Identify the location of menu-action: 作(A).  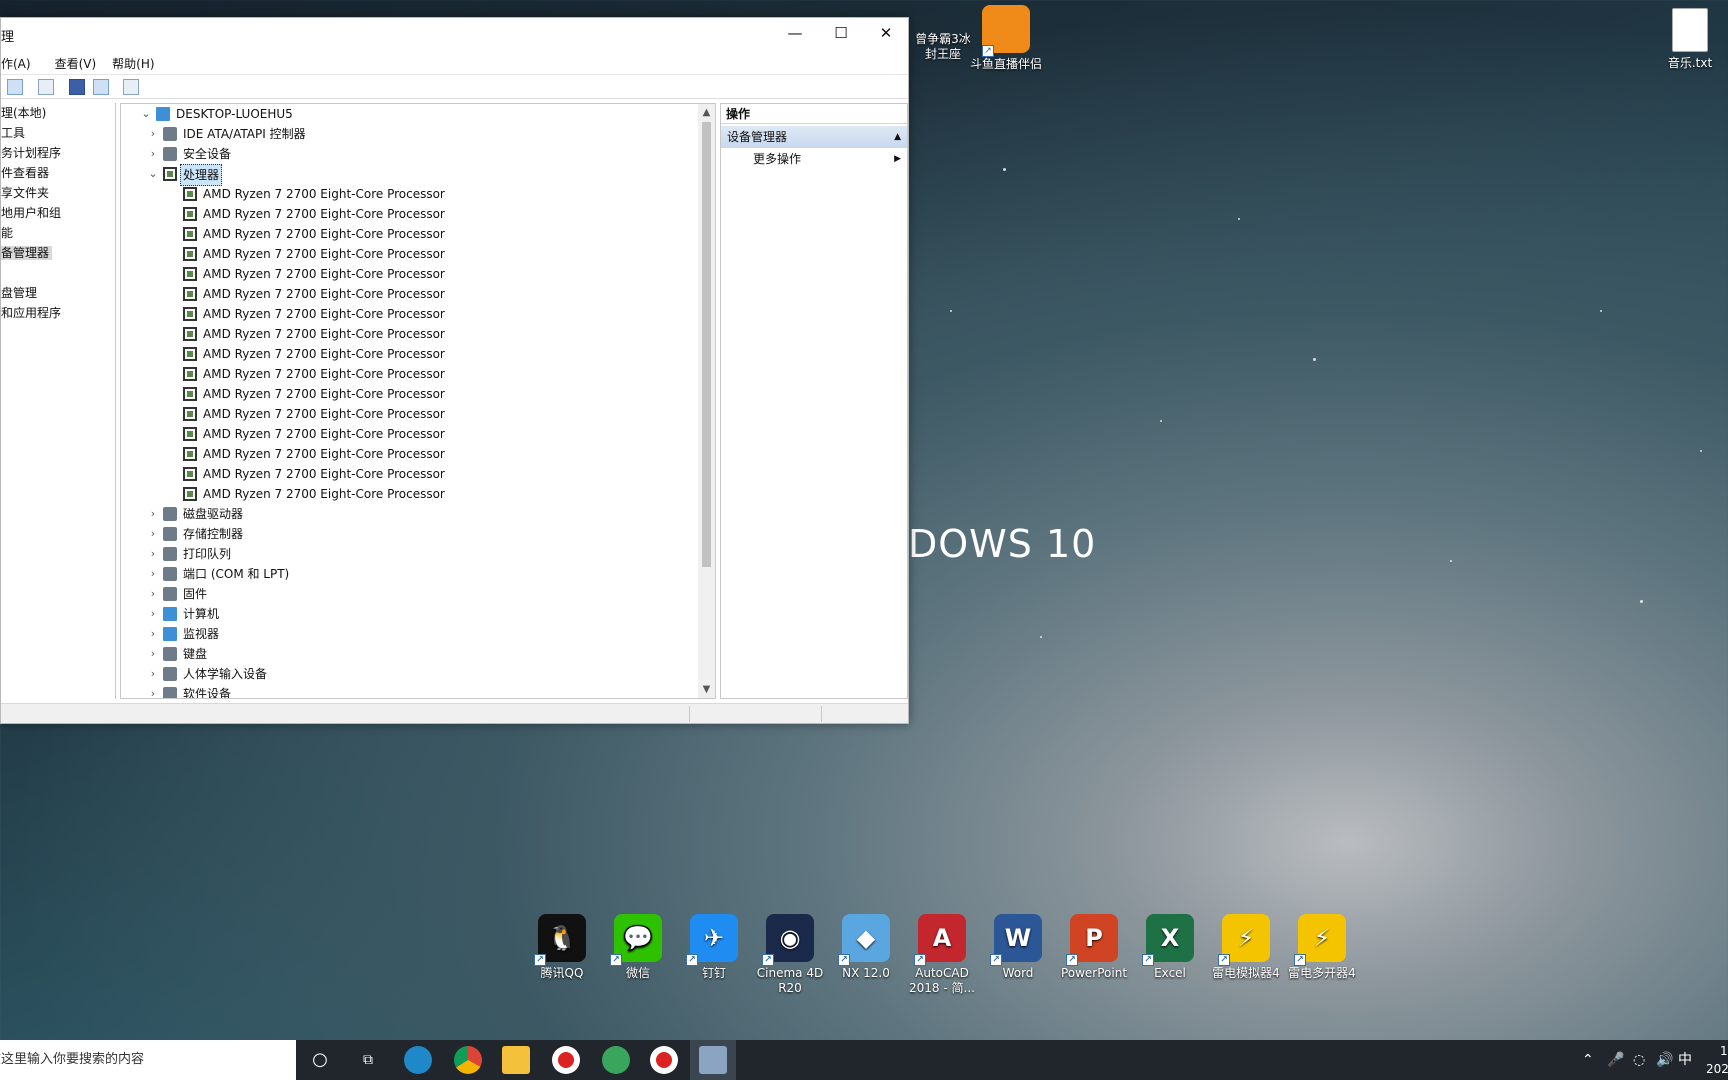
(16, 64).